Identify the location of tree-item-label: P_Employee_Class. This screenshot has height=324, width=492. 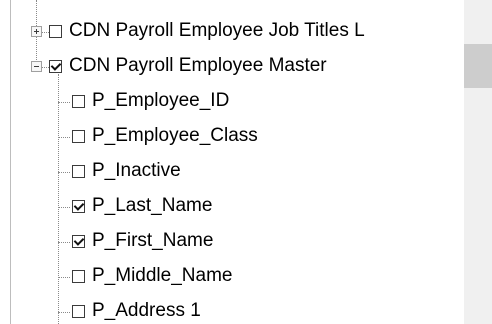
(175, 135).